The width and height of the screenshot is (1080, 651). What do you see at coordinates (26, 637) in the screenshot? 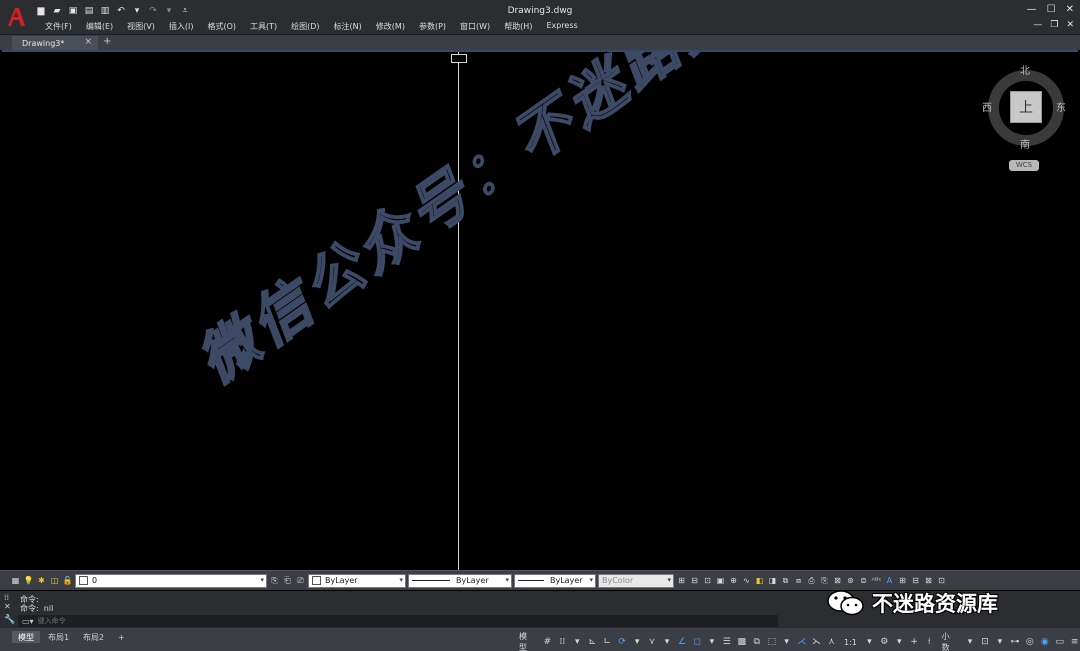
I see `layout-tab-model: 模型` at bounding box center [26, 637].